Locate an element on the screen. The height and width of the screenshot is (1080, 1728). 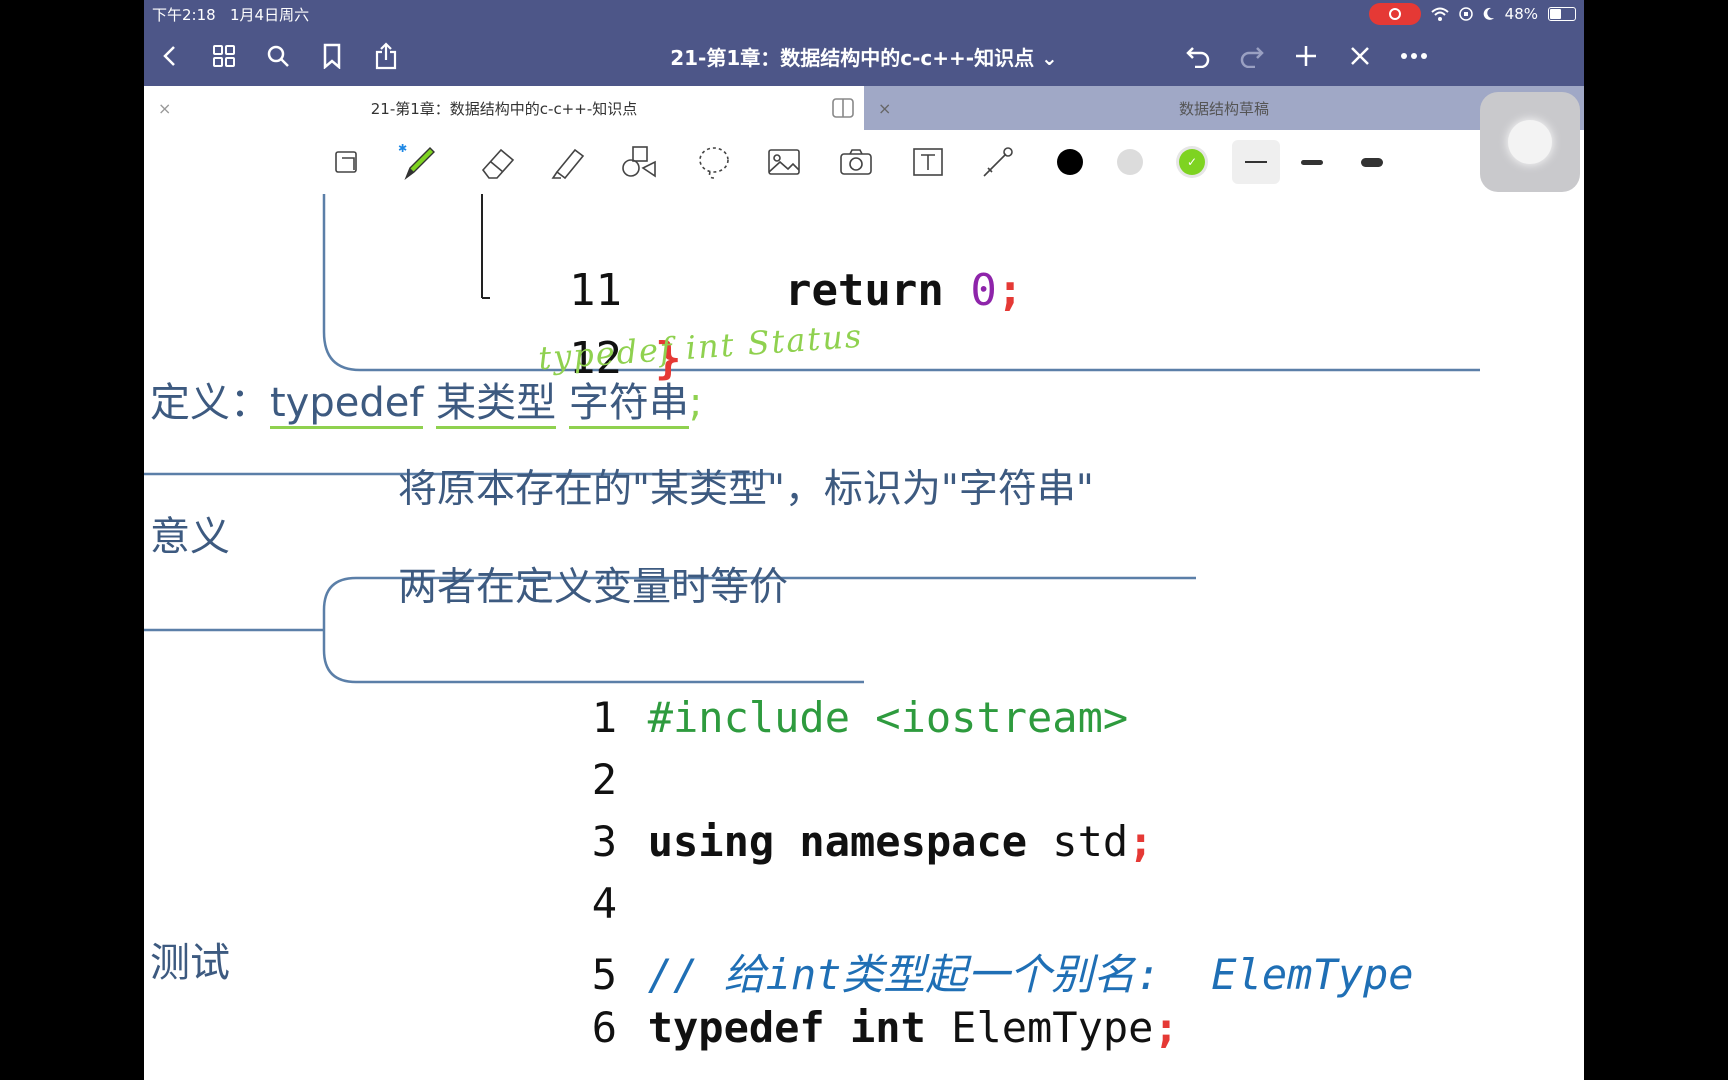
nav-bar: 21-第1章：数据结构中的c-c++-知识点 ⌄ is located at coordinates (864, 56).